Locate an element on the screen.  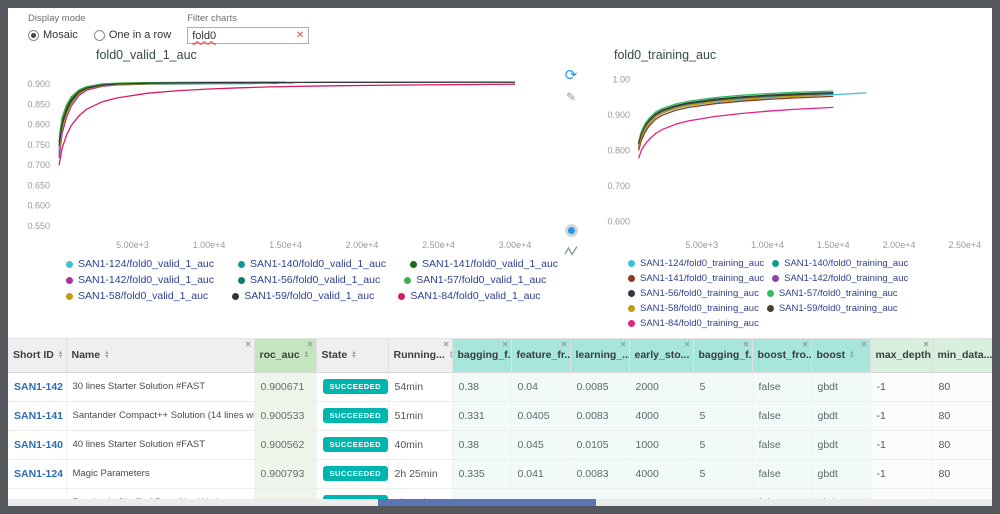
legend-item-san1-58-fold0-valid-1-auc: SAN1-58/fold0_valid_1_auc is located at coordinates (137, 296).